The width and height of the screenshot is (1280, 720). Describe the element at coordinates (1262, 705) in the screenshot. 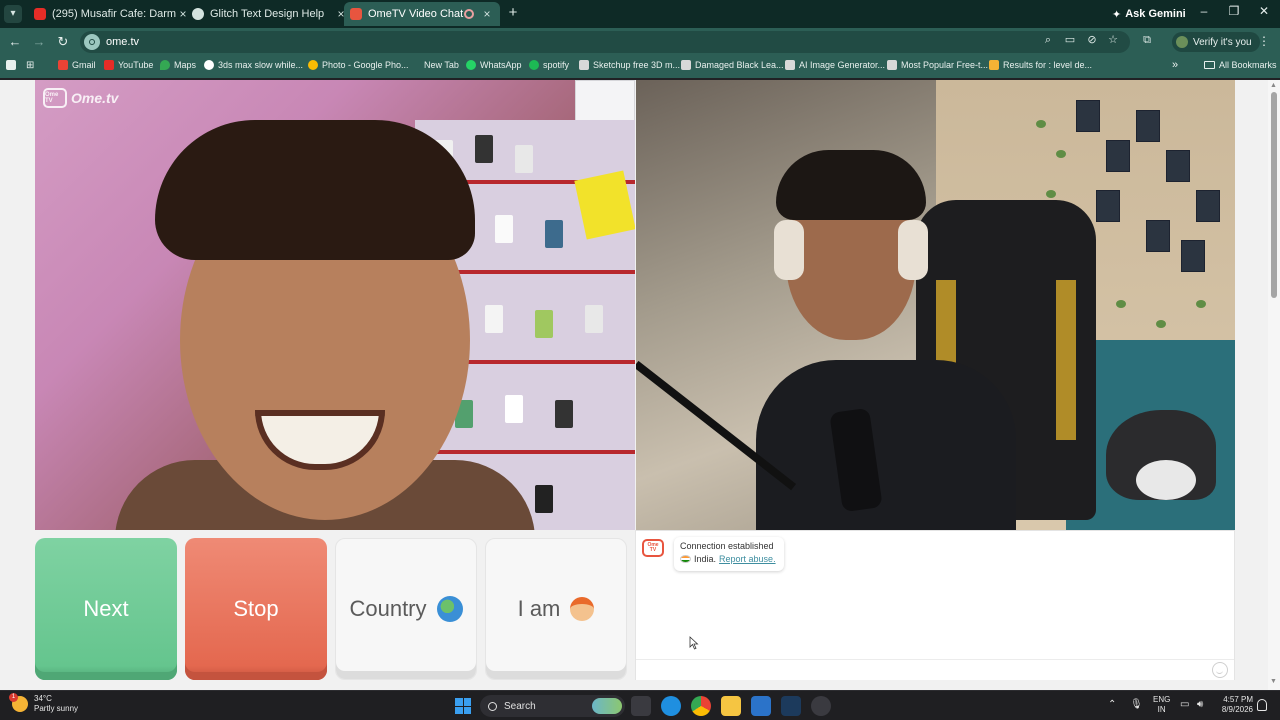

I see `notification-bell-icon` at that location.